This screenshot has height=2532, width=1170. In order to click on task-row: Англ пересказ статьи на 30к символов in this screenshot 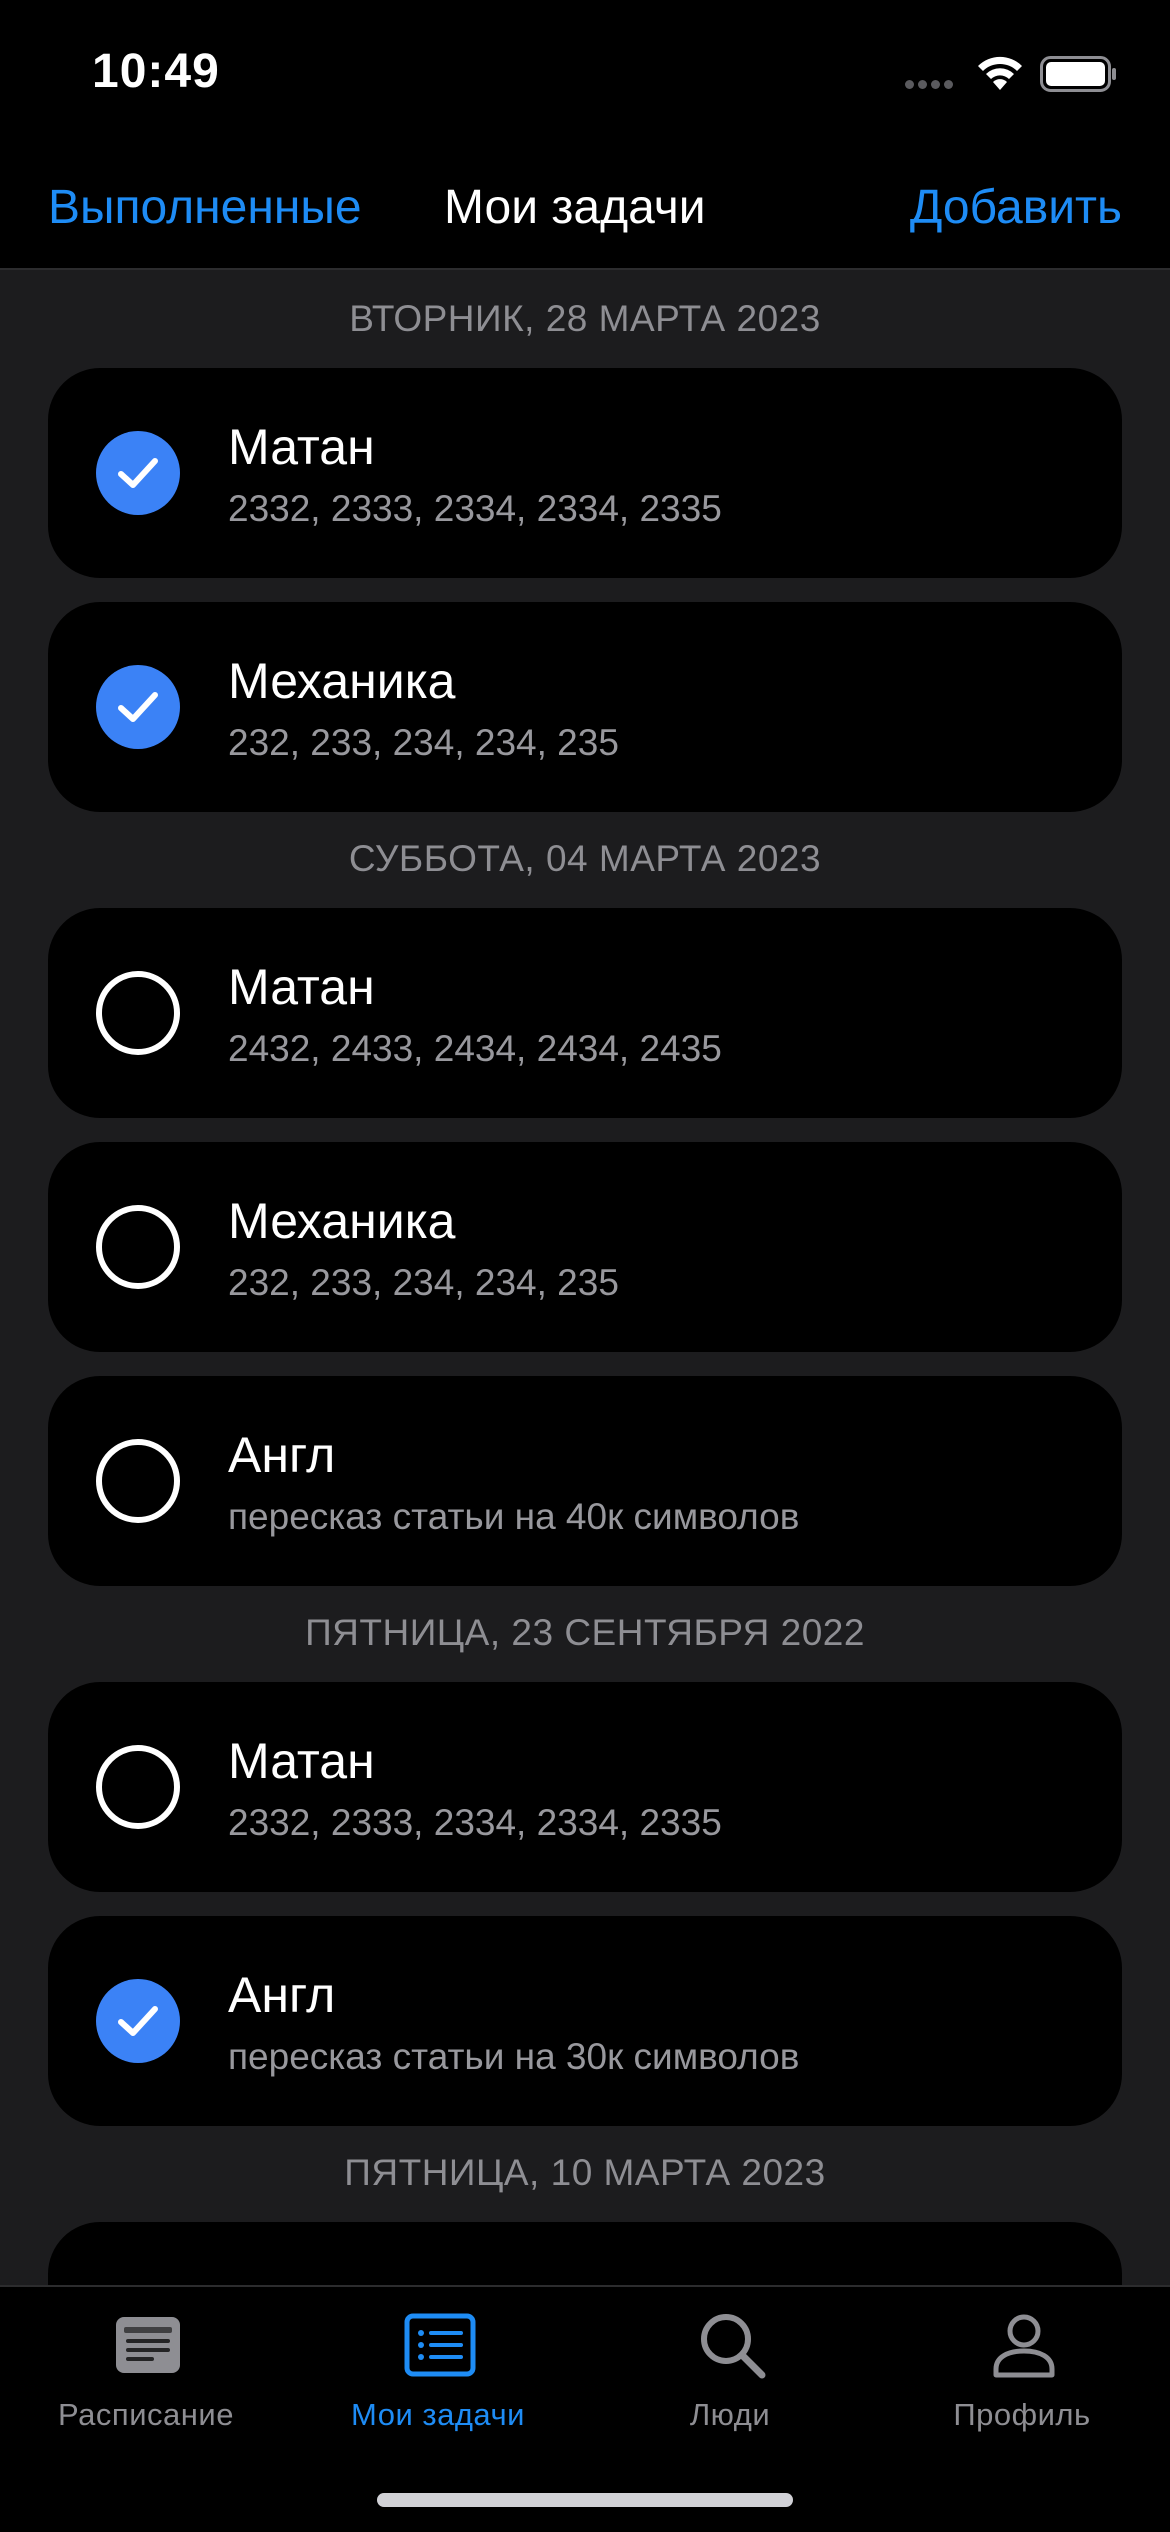, I will do `click(585, 2021)`.